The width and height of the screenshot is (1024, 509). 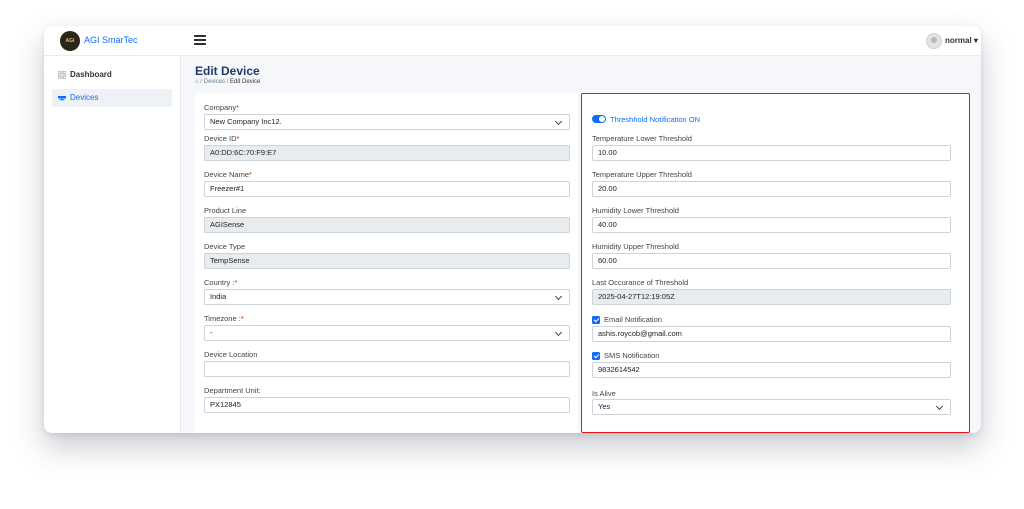 I want to click on sidebar-item-devices: Devices, so click(x=112, y=98).